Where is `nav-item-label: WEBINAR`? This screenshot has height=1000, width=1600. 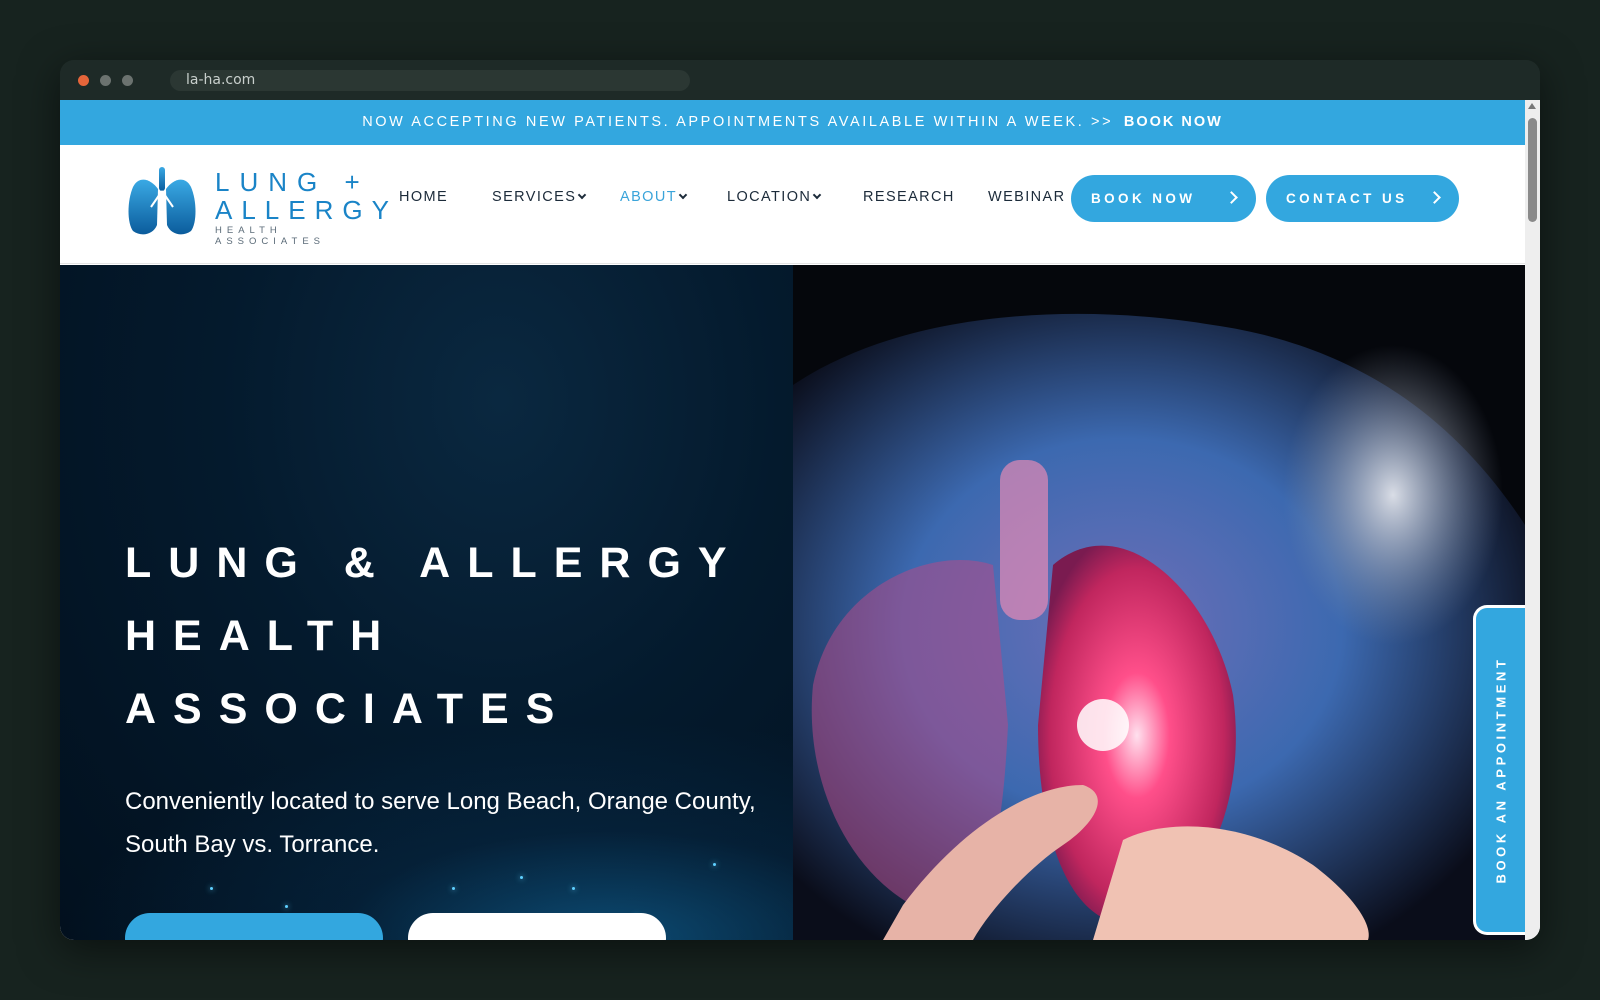
nav-item-label: WEBINAR is located at coordinates (1027, 197).